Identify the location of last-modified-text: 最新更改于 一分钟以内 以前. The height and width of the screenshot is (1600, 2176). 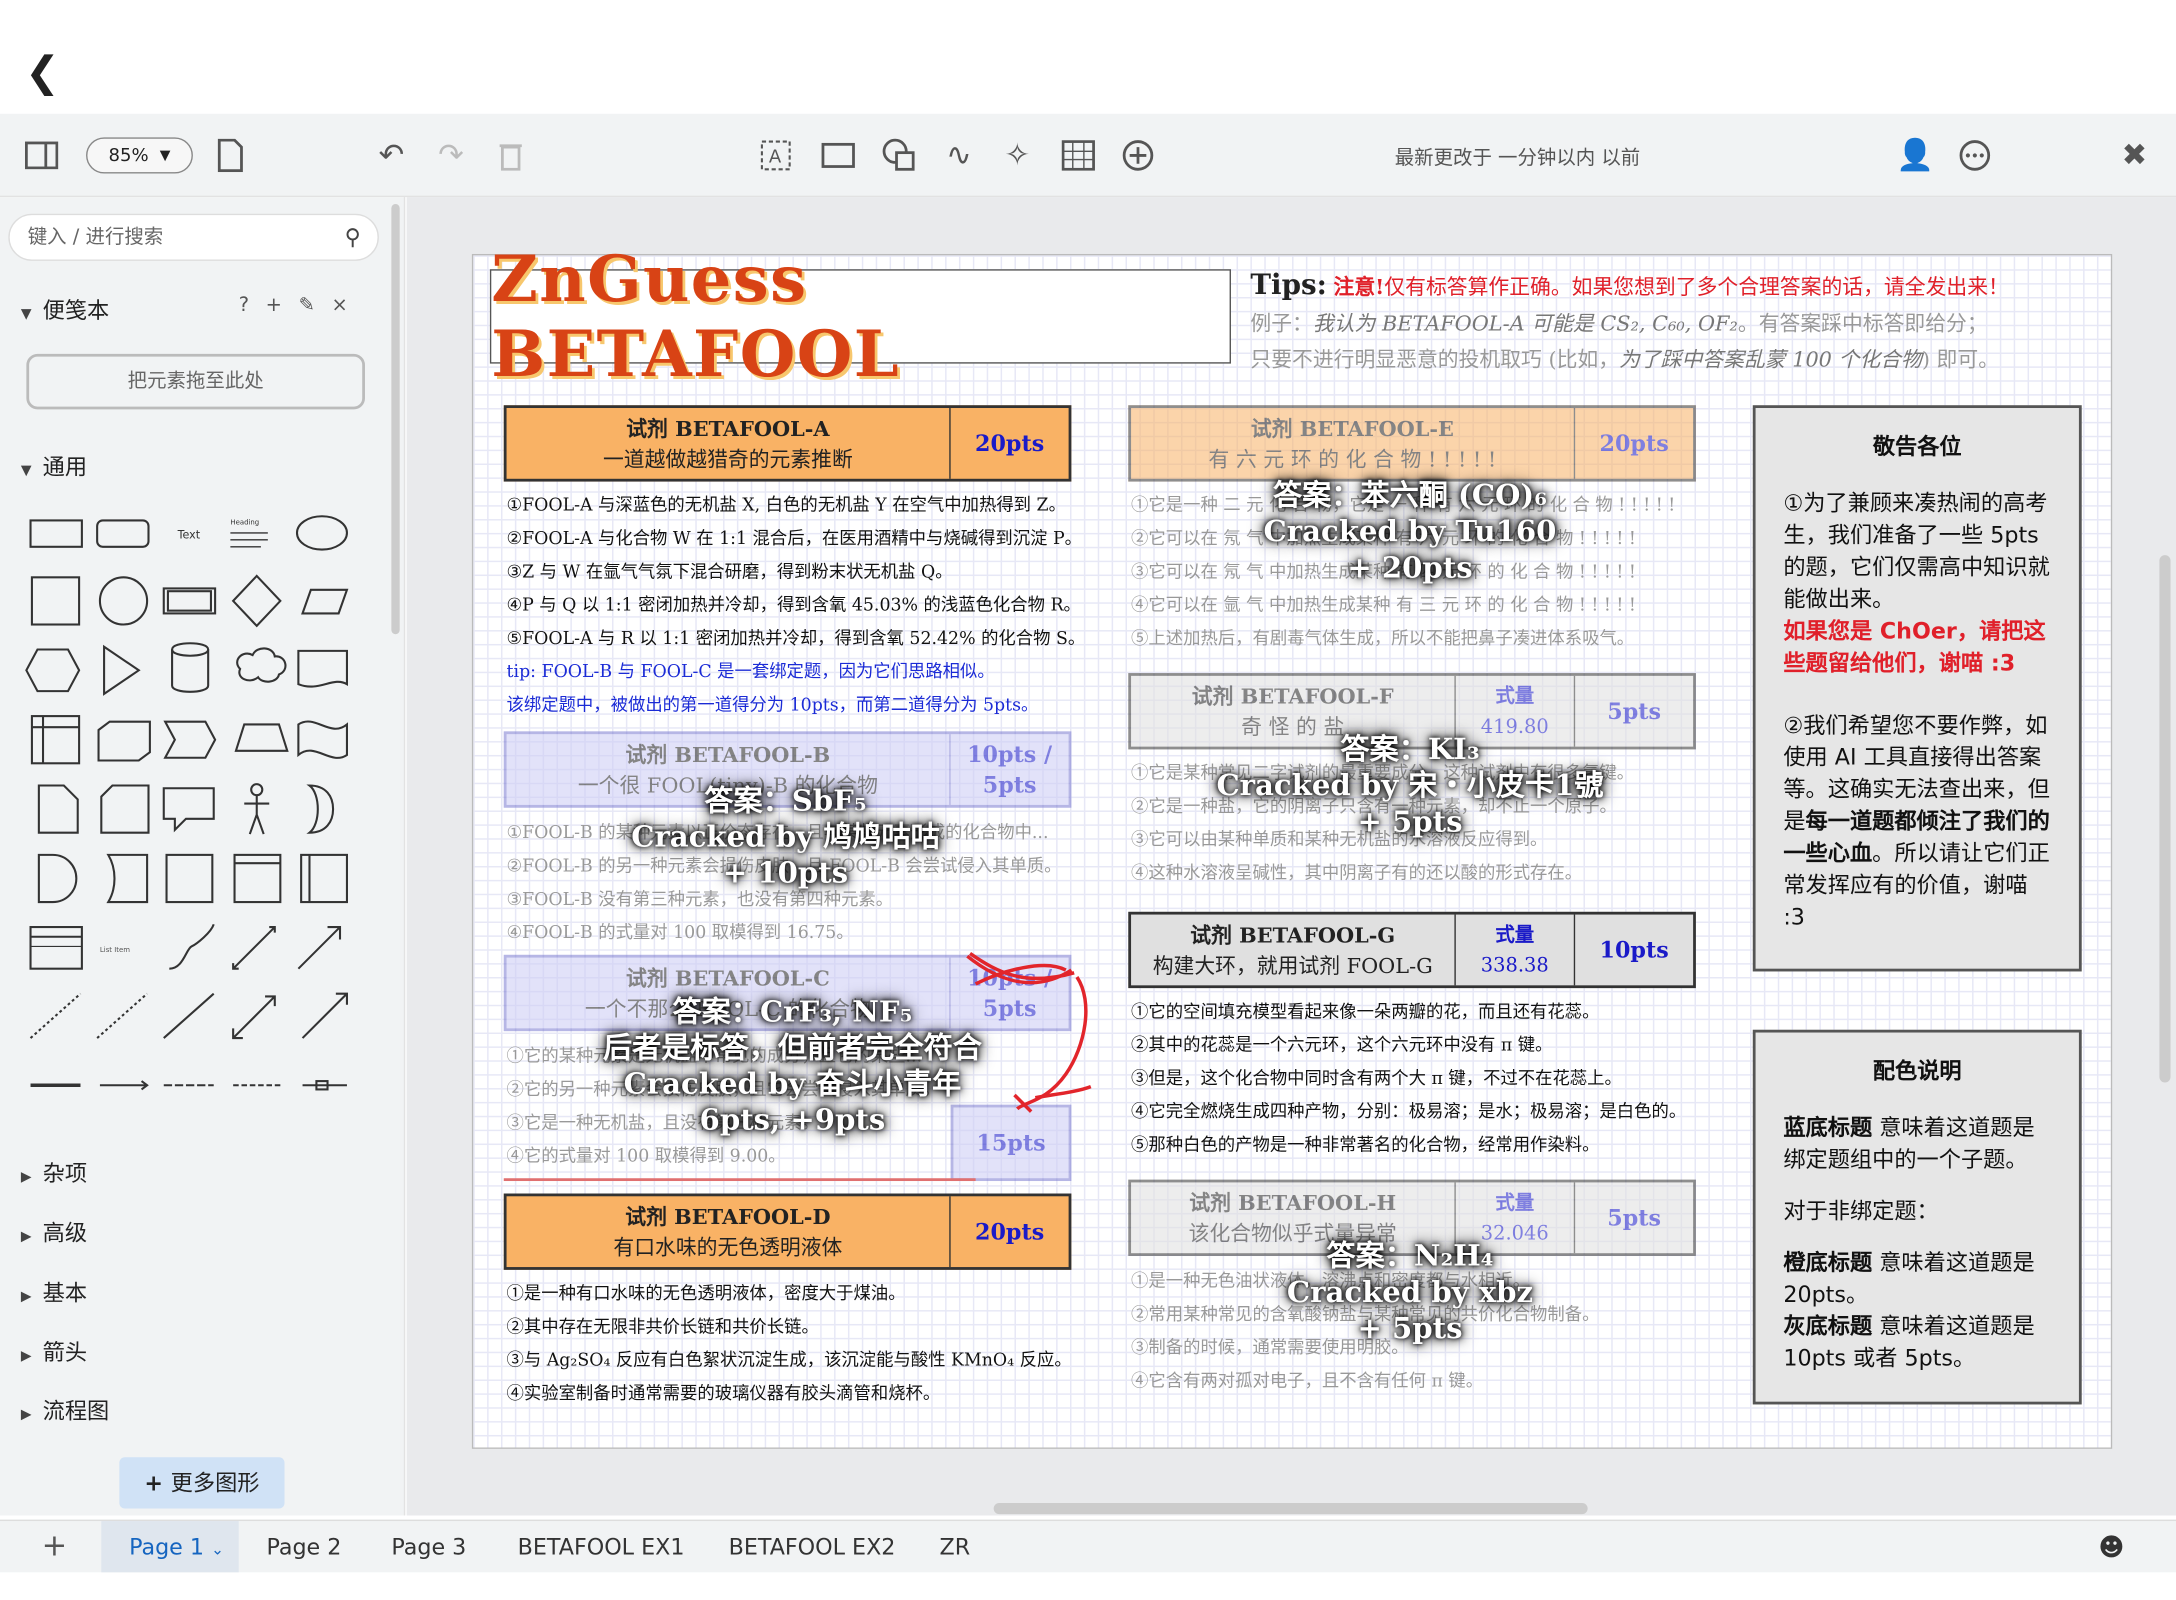
(1518, 157).